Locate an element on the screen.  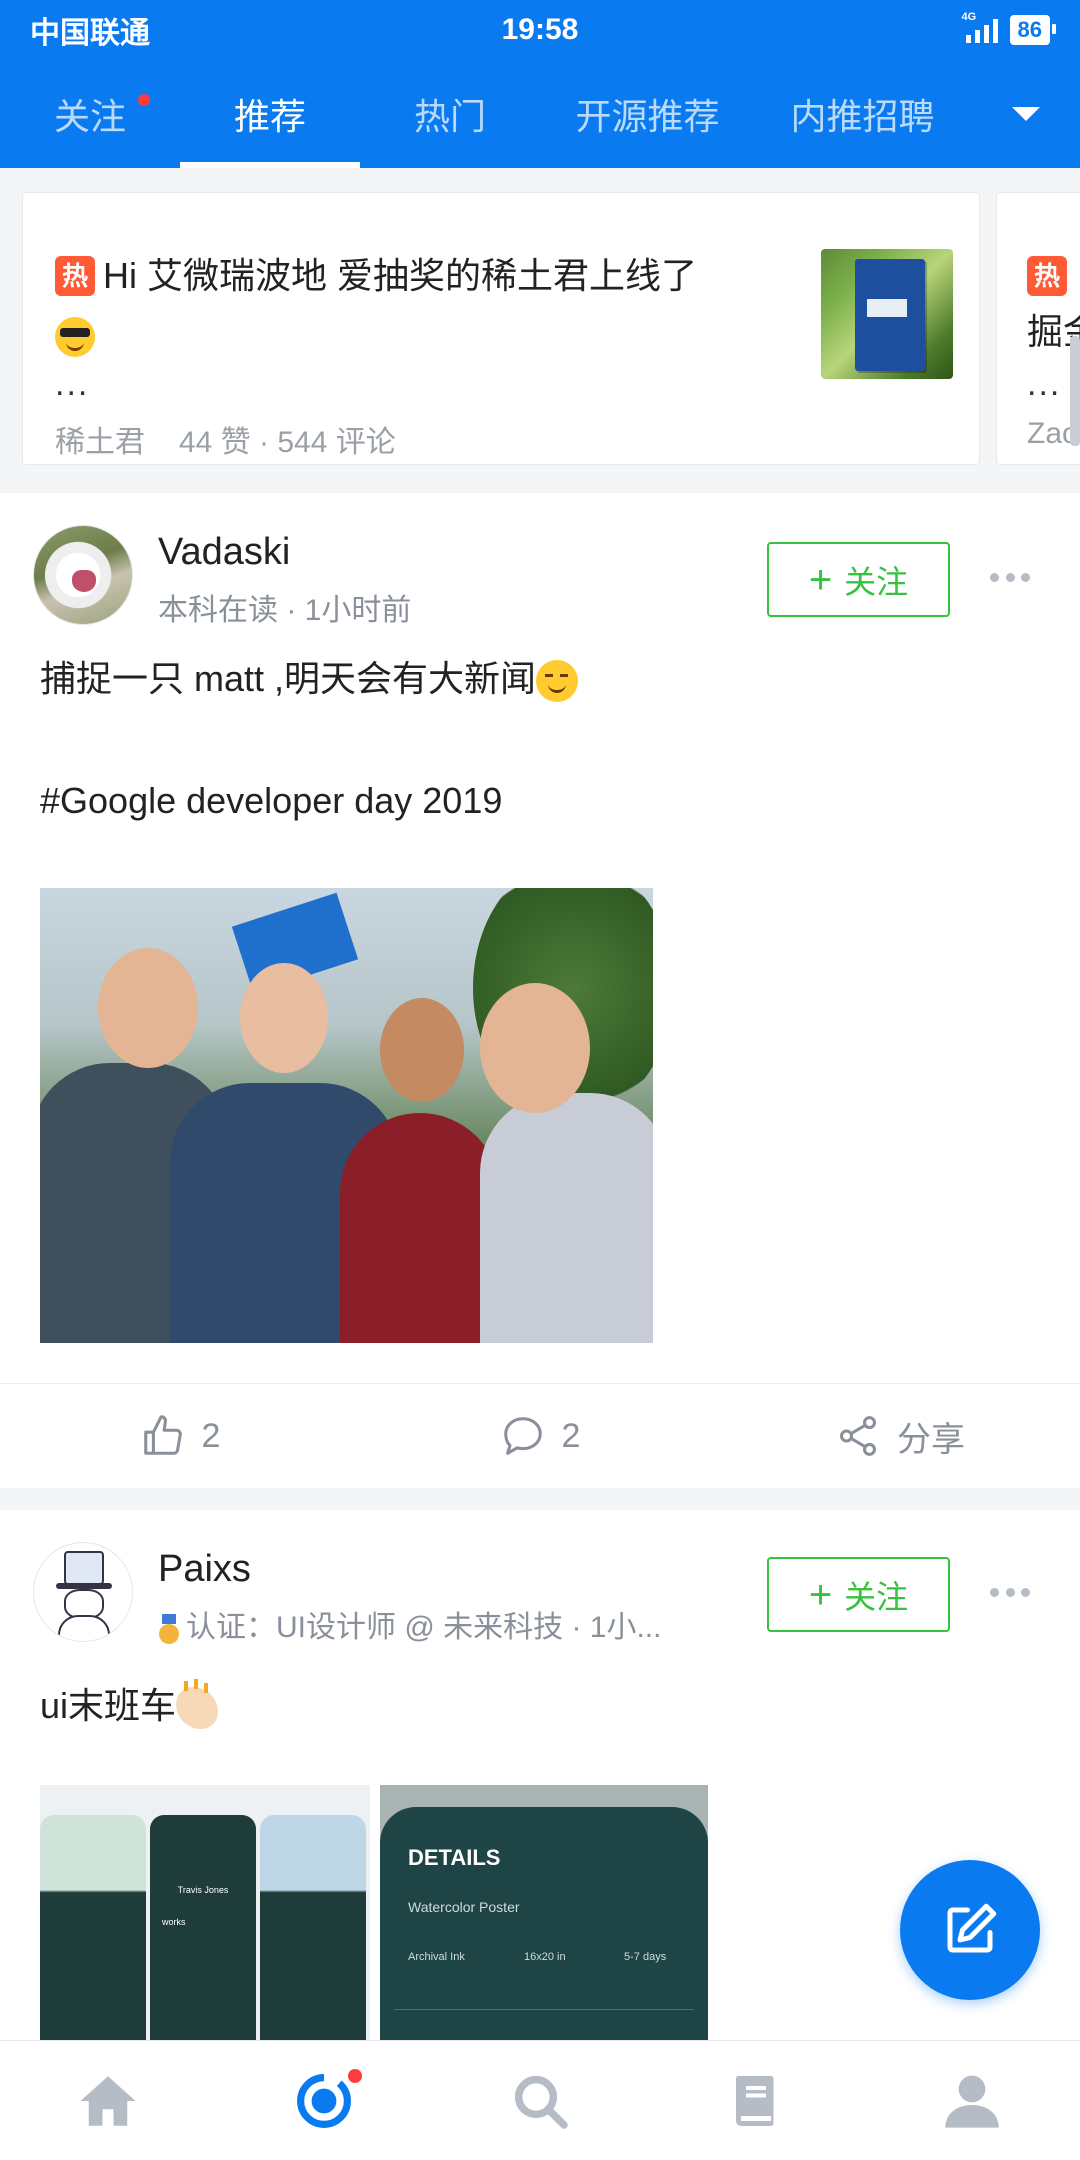
tab-label: 开源推荐 is located at coordinates (647, 116).